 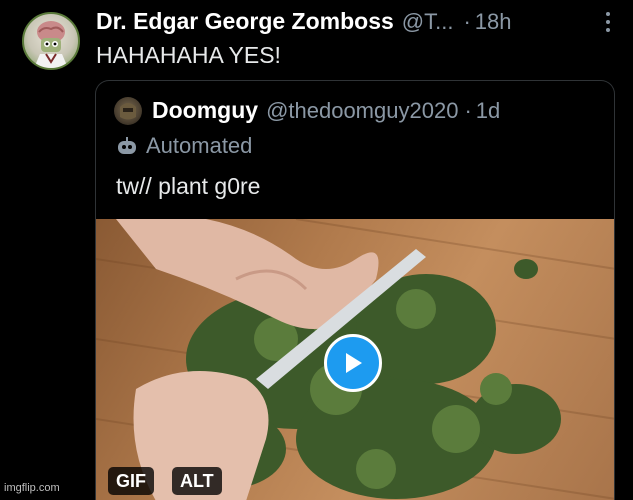 I want to click on quoted-author-display-name: Doomguy, so click(x=205, y=110).